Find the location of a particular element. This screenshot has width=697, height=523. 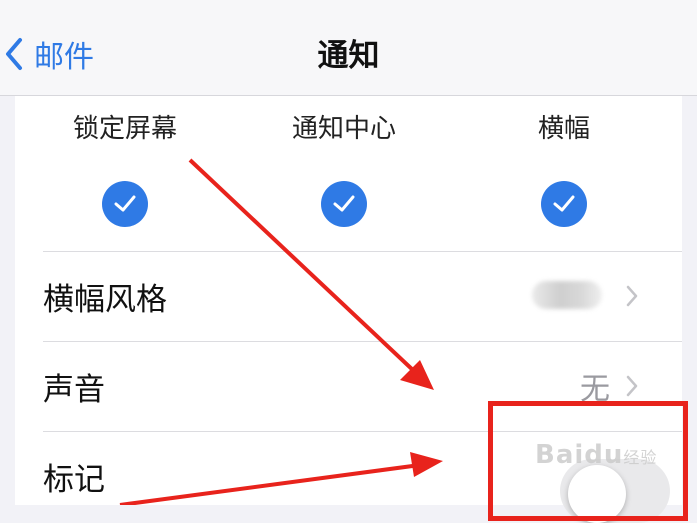

row-title: 横幅风格 is located at coordinates (105, 299).